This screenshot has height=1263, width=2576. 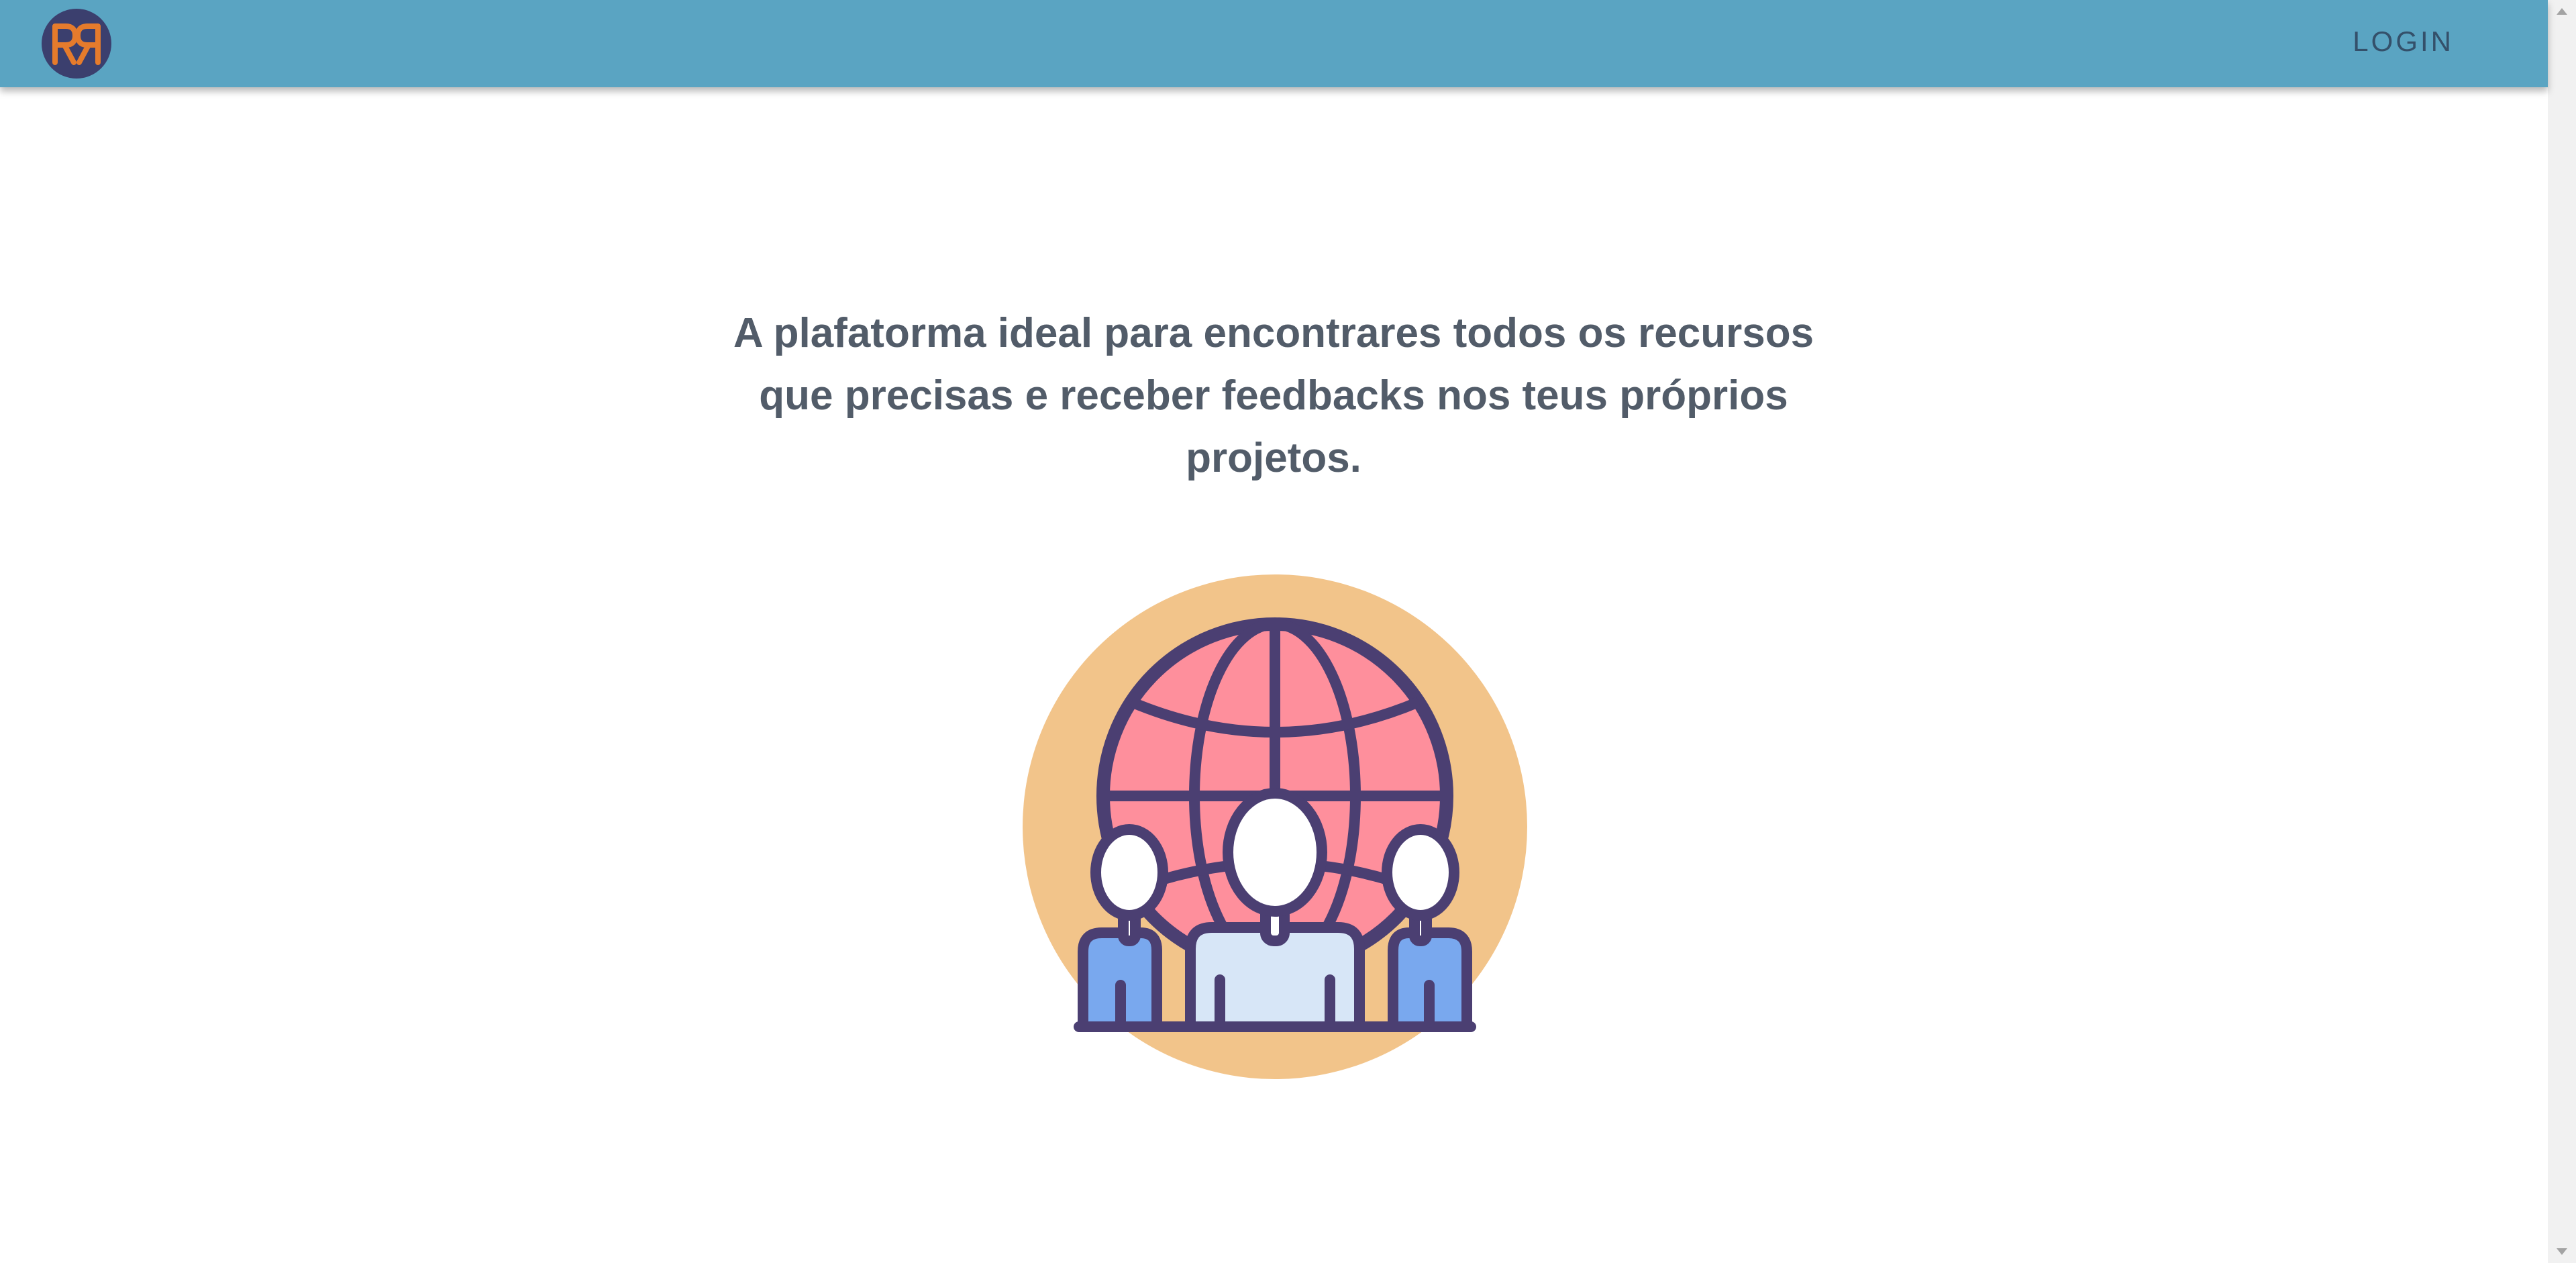 What do you see at coordinates (1274, 43) in the screenshot?
I see `top-navbar: LOGIN` at bounding box center [1274, 43].